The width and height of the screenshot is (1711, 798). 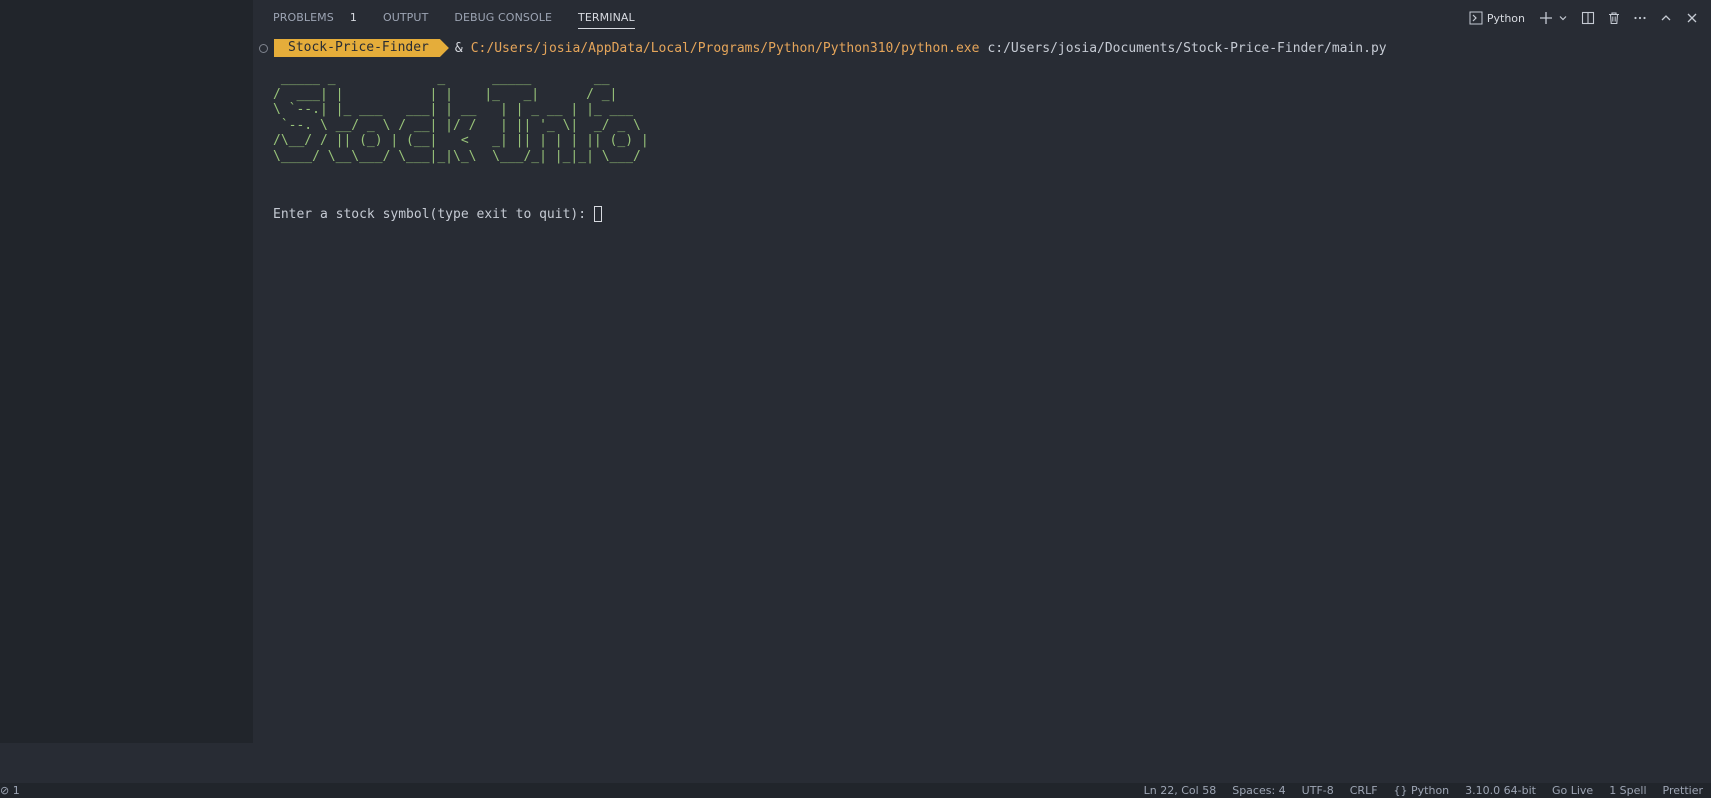 I want to click on tab-output-label: OUTPUT, so click(x=405, y=17).